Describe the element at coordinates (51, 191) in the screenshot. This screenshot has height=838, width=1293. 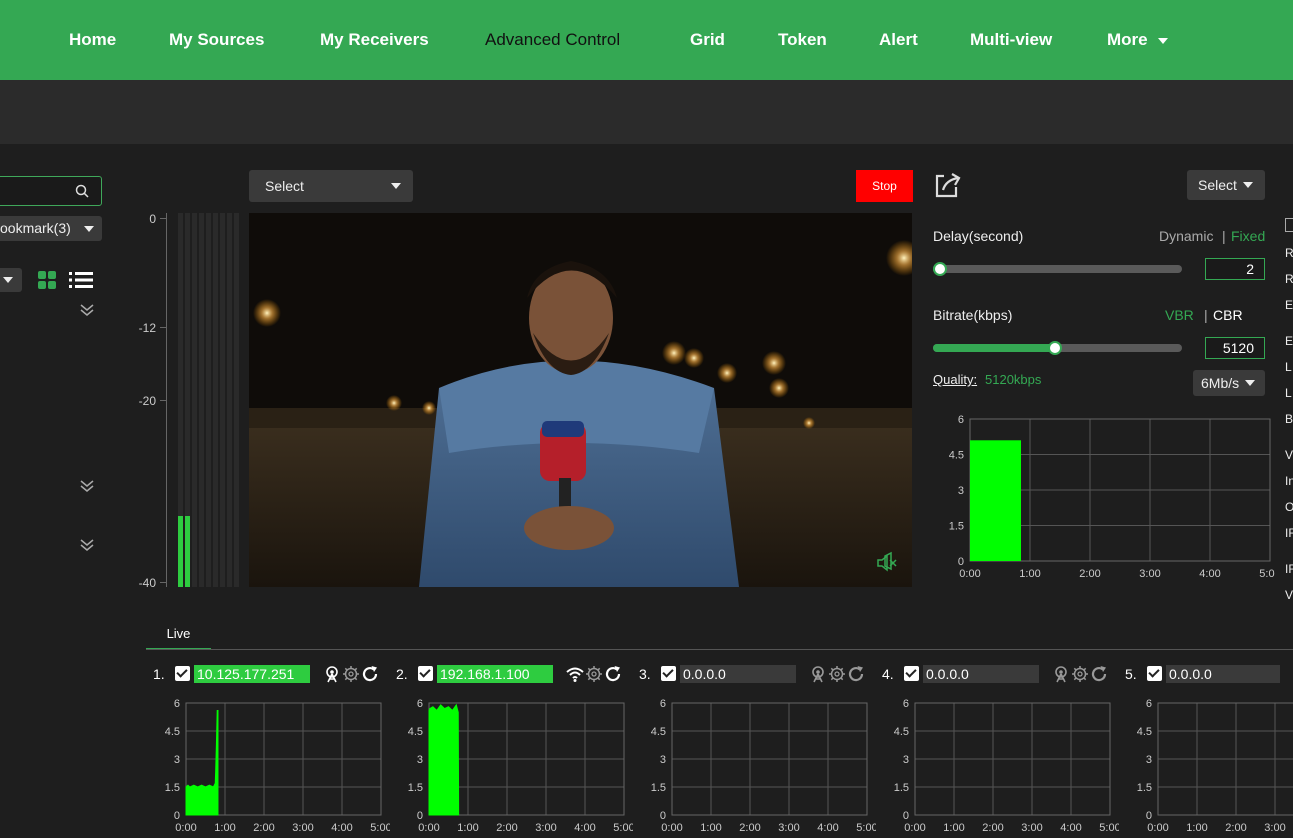
I see `search-input` at that location.